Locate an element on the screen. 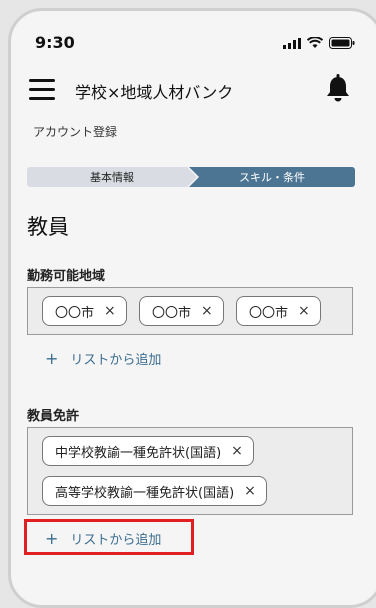 The width and height of the screenshot is (376, 608). app-header: 学校×地域人材バンク is located at coordinates (193, 94).